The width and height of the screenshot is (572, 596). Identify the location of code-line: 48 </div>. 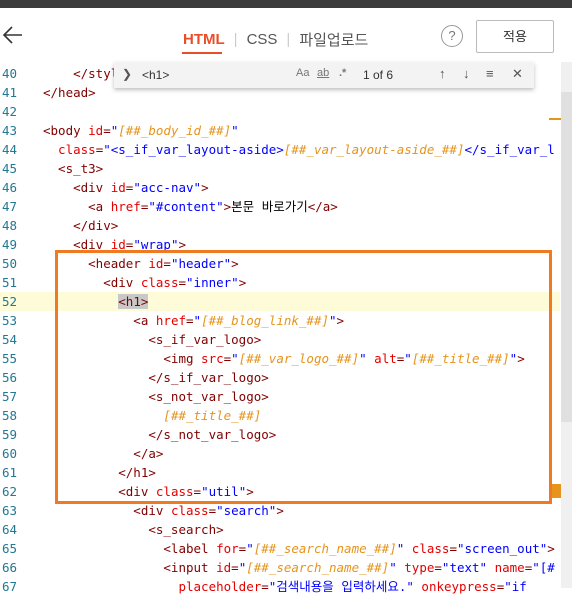
(280, 225).